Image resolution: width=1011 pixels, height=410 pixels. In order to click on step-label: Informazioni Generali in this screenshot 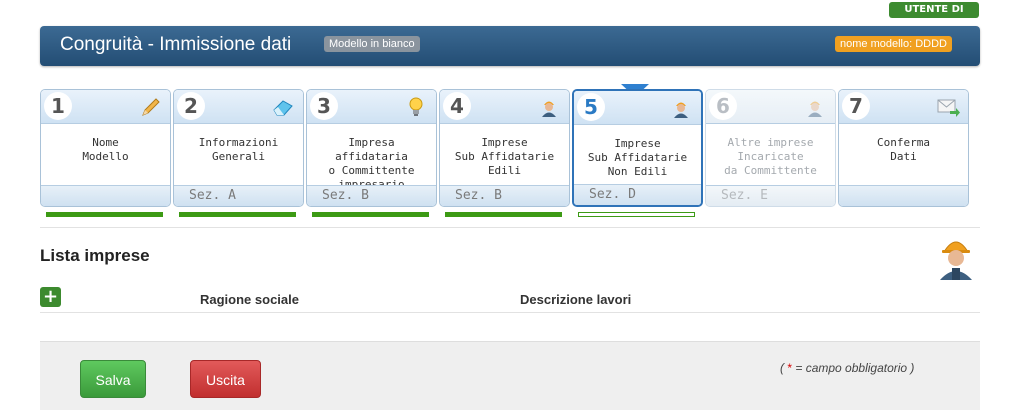, I will do `click(238, 149)`.